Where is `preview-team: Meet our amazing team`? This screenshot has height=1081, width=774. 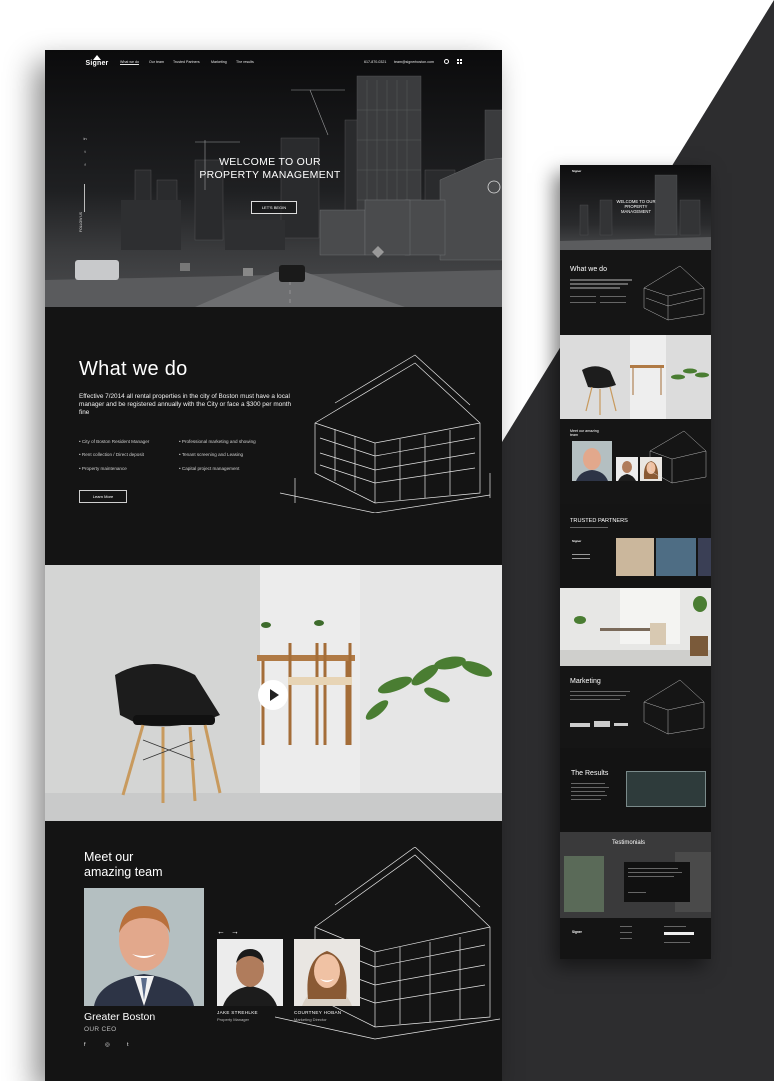
preview-team: Meet our amazing team is located at coordinates (635, 461).